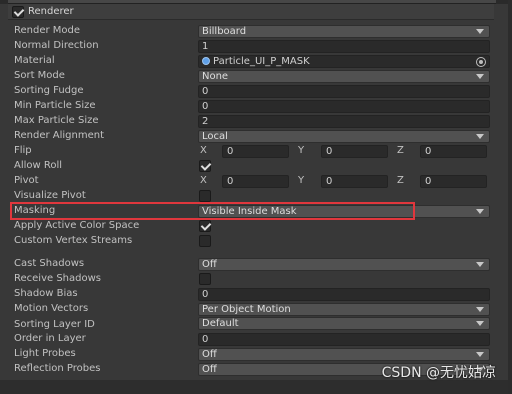  I want to click on motion-vectors-label: Motion Vectors, so click(51, 308).